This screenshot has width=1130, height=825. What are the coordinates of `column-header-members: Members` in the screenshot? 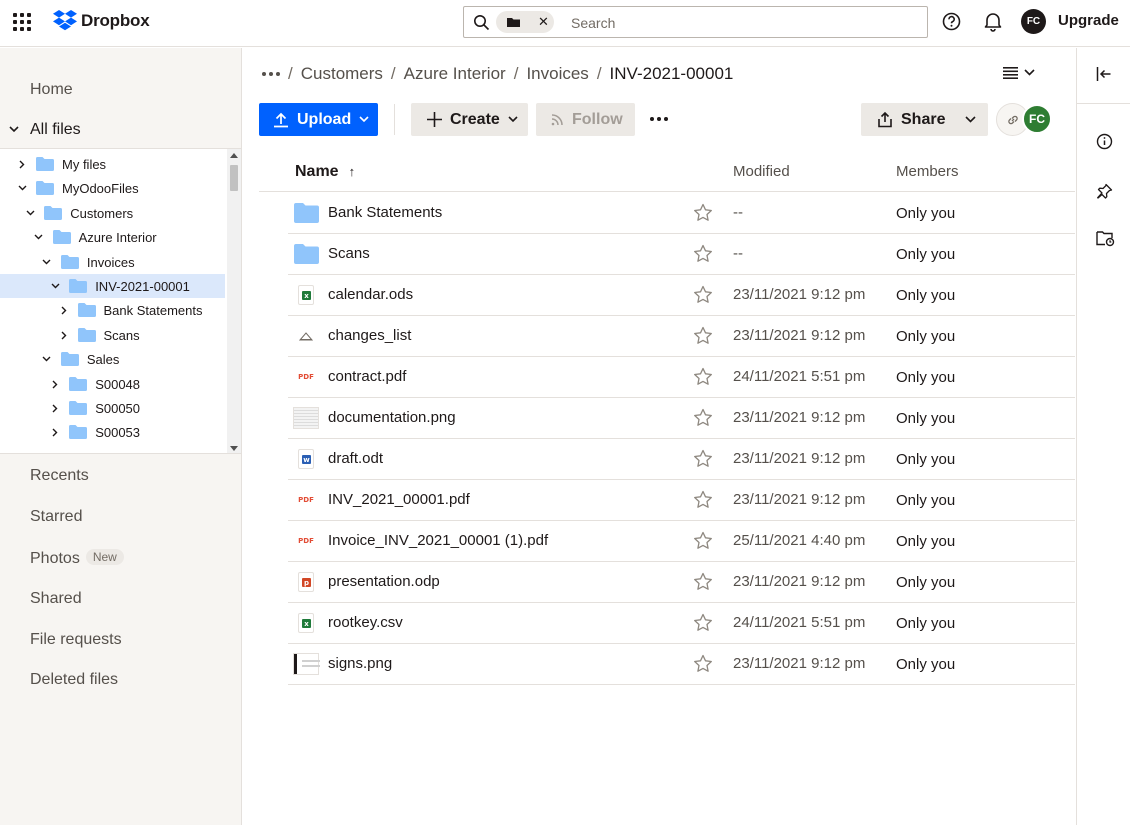 It's located at (927, 171).